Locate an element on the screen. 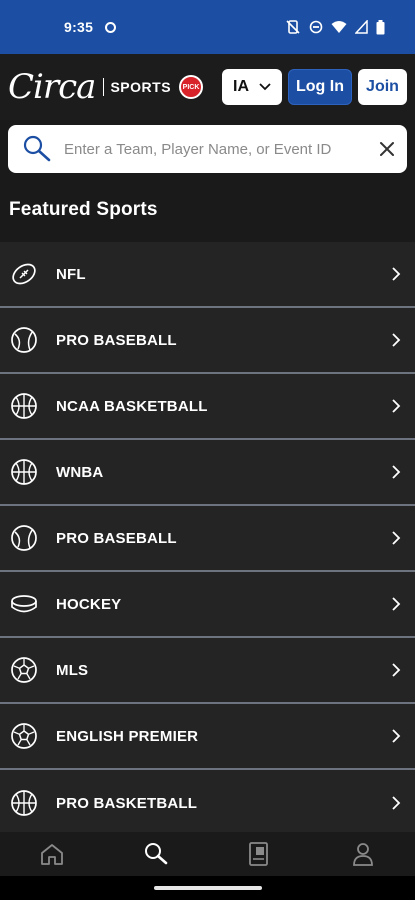 The image size is (415, 900). sport-label: NCAA BASKETBALL is located at coordinates (132, 406).